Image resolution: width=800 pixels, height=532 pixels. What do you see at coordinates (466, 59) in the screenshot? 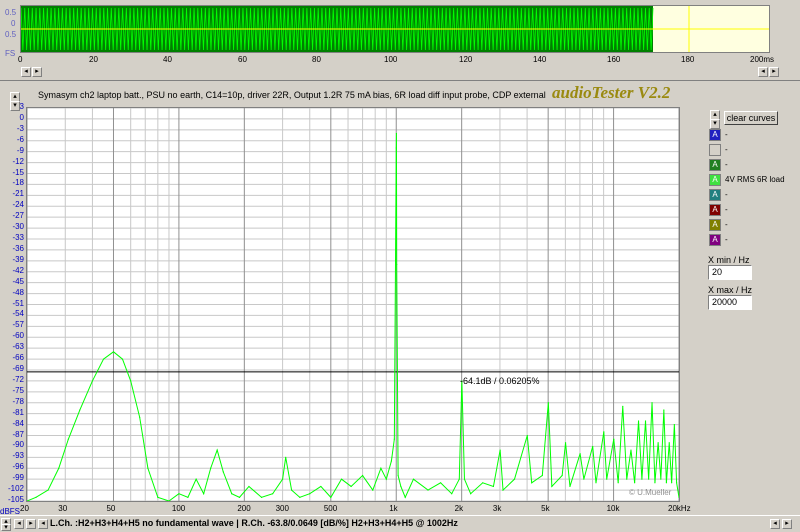
I see `scope-x-tick: 120` at bounding box center [466, 59].